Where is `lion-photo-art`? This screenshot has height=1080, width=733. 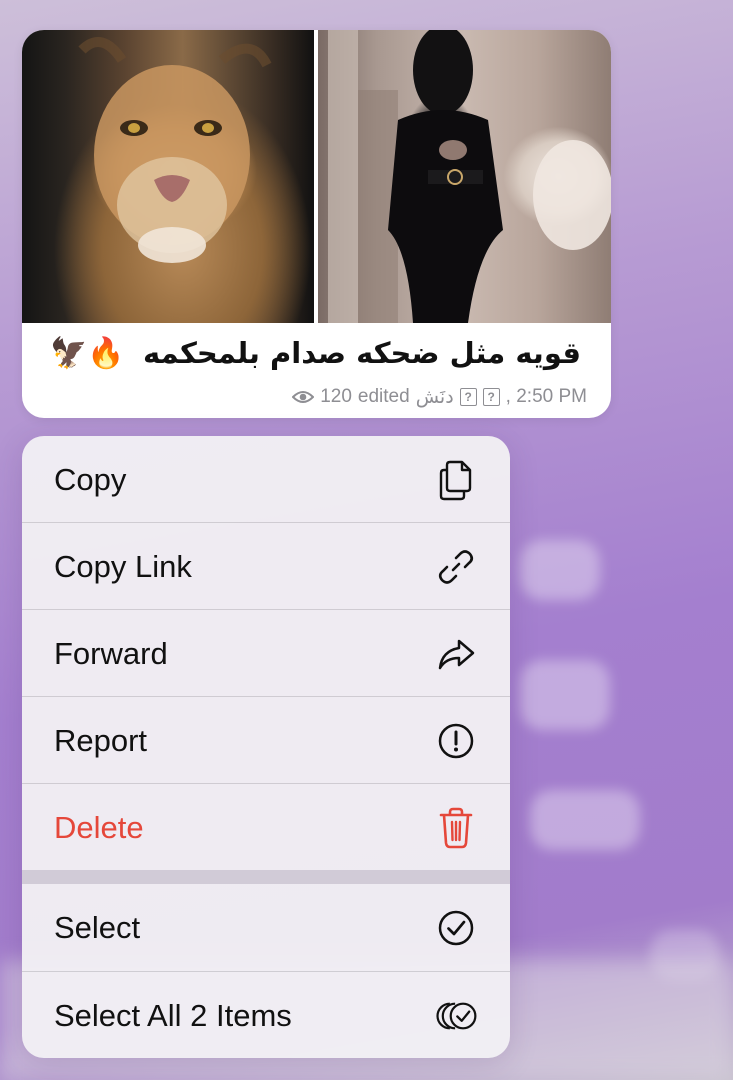 lion-photo-art is located at coordinates (175, 150).